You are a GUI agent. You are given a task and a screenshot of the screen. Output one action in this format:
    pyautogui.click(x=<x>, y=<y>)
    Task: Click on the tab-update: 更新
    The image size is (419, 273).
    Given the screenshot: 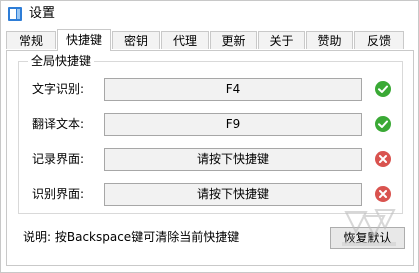 What is the action you would take?
    pyautogui.click(x=233, y=40)
    